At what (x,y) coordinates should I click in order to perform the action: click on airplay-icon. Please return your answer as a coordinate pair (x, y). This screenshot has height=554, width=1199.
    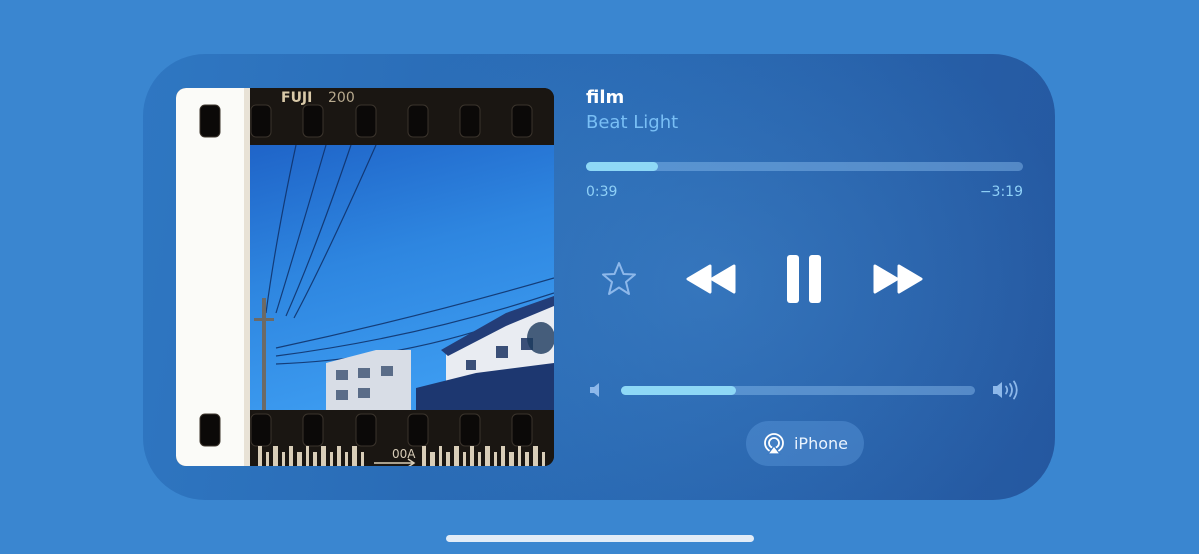
    Looking at the image, I should click on (774, 443).